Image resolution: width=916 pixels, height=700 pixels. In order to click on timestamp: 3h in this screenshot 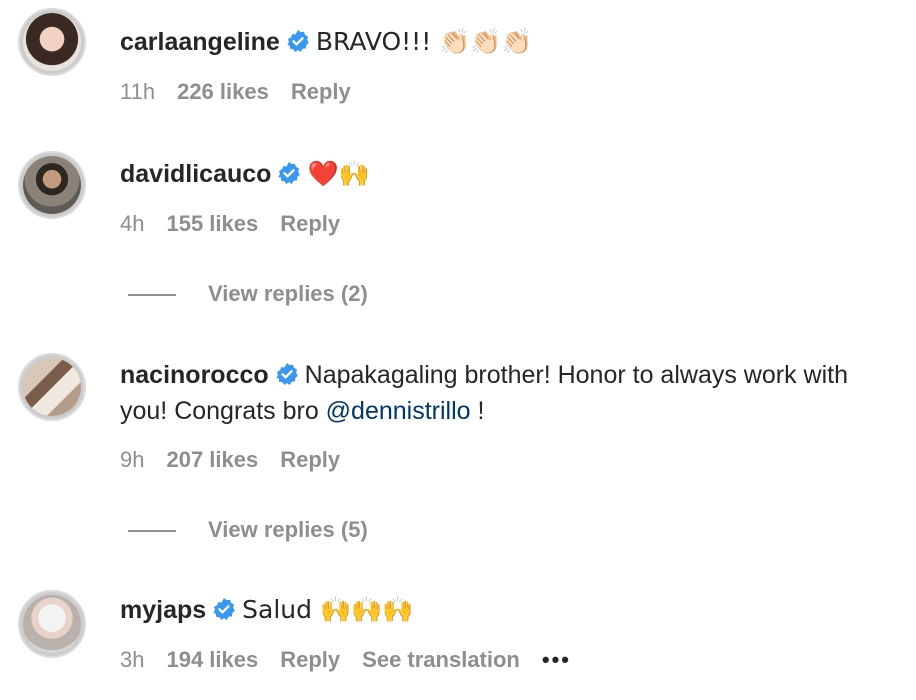, I will do `click(132, 659)`.